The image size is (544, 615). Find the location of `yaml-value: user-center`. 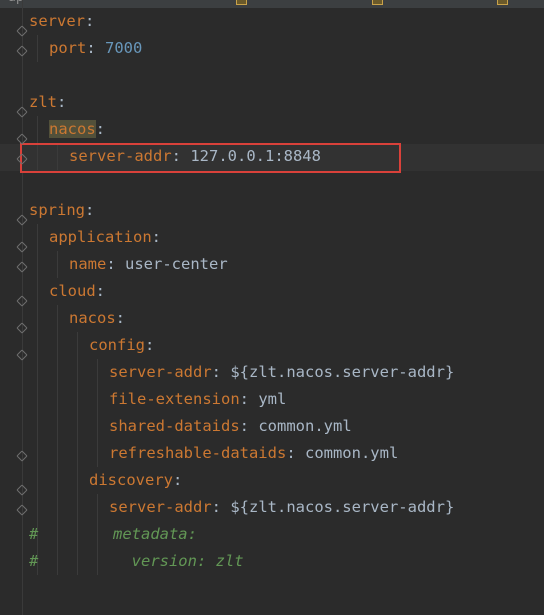

yaml-value: user-center is located at coordinates (176, 264).